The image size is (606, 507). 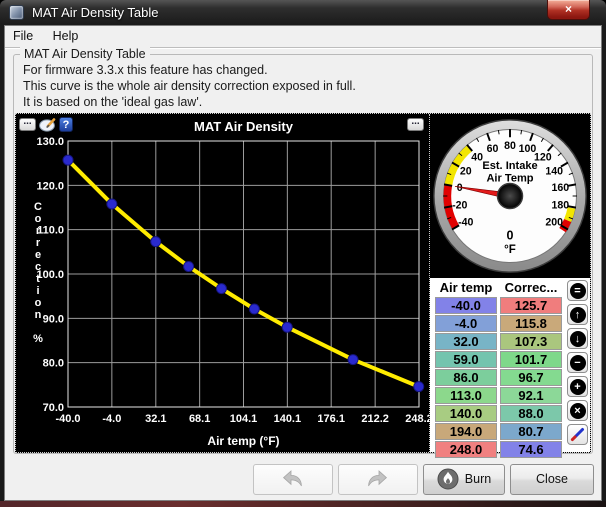 I want to click on svg-text: n, so click(x=38, y=315).